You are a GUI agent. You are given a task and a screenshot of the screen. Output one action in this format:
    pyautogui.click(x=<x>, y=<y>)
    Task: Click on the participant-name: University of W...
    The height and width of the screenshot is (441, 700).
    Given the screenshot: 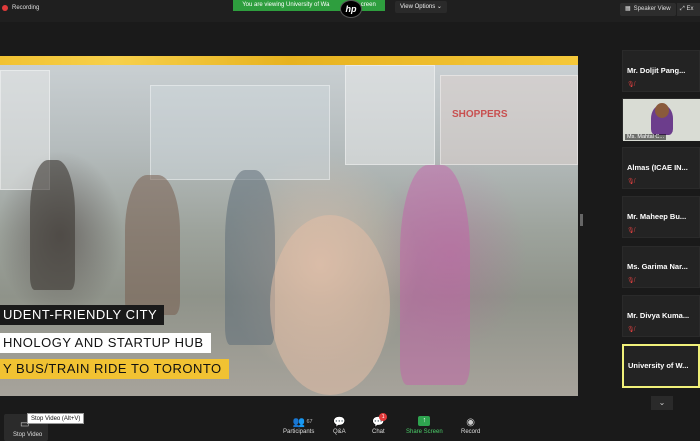 What is the action you would take?
    pyautogui.click(x=658, y=365)
    